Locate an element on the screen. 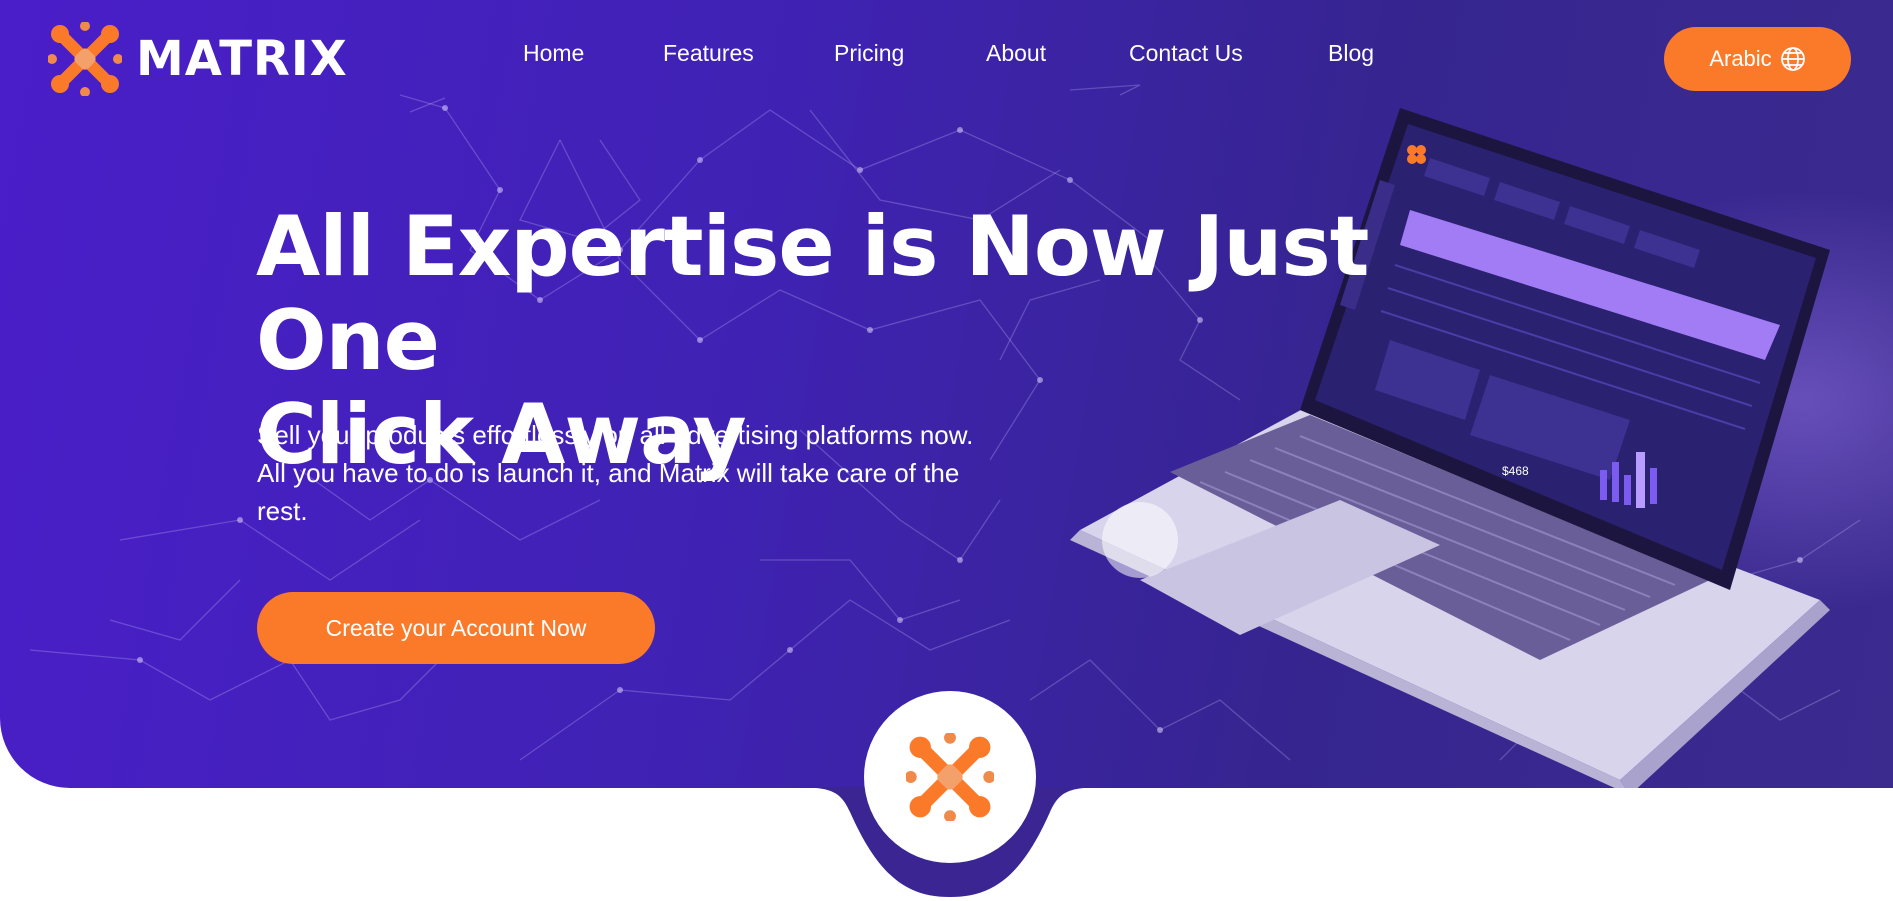 This screenshot has width=1893, height=901. globe-icon is located at coordinates (1792, 59).